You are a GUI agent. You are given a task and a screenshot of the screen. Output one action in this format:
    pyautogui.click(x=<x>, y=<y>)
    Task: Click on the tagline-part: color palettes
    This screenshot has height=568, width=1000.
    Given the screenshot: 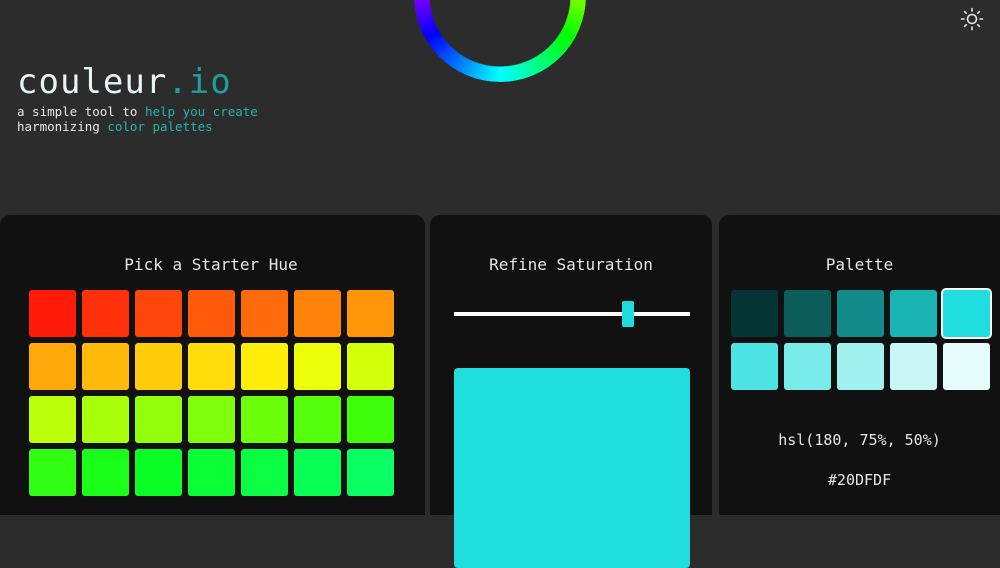 What is the action you would take?
    pyautogui.click(x=160, y=126)
    